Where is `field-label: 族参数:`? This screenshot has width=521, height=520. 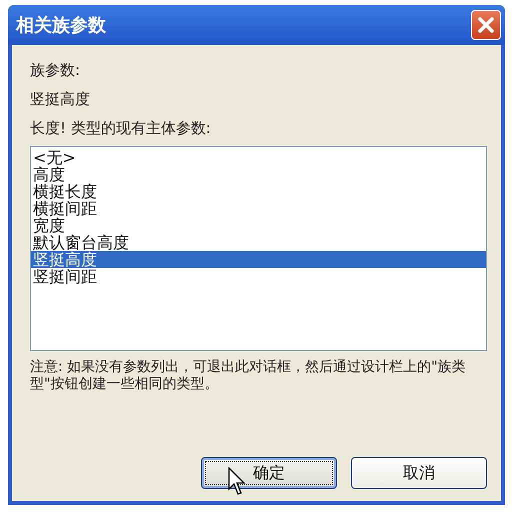
field-label: 族参数: is located at coordinates (56, 70).